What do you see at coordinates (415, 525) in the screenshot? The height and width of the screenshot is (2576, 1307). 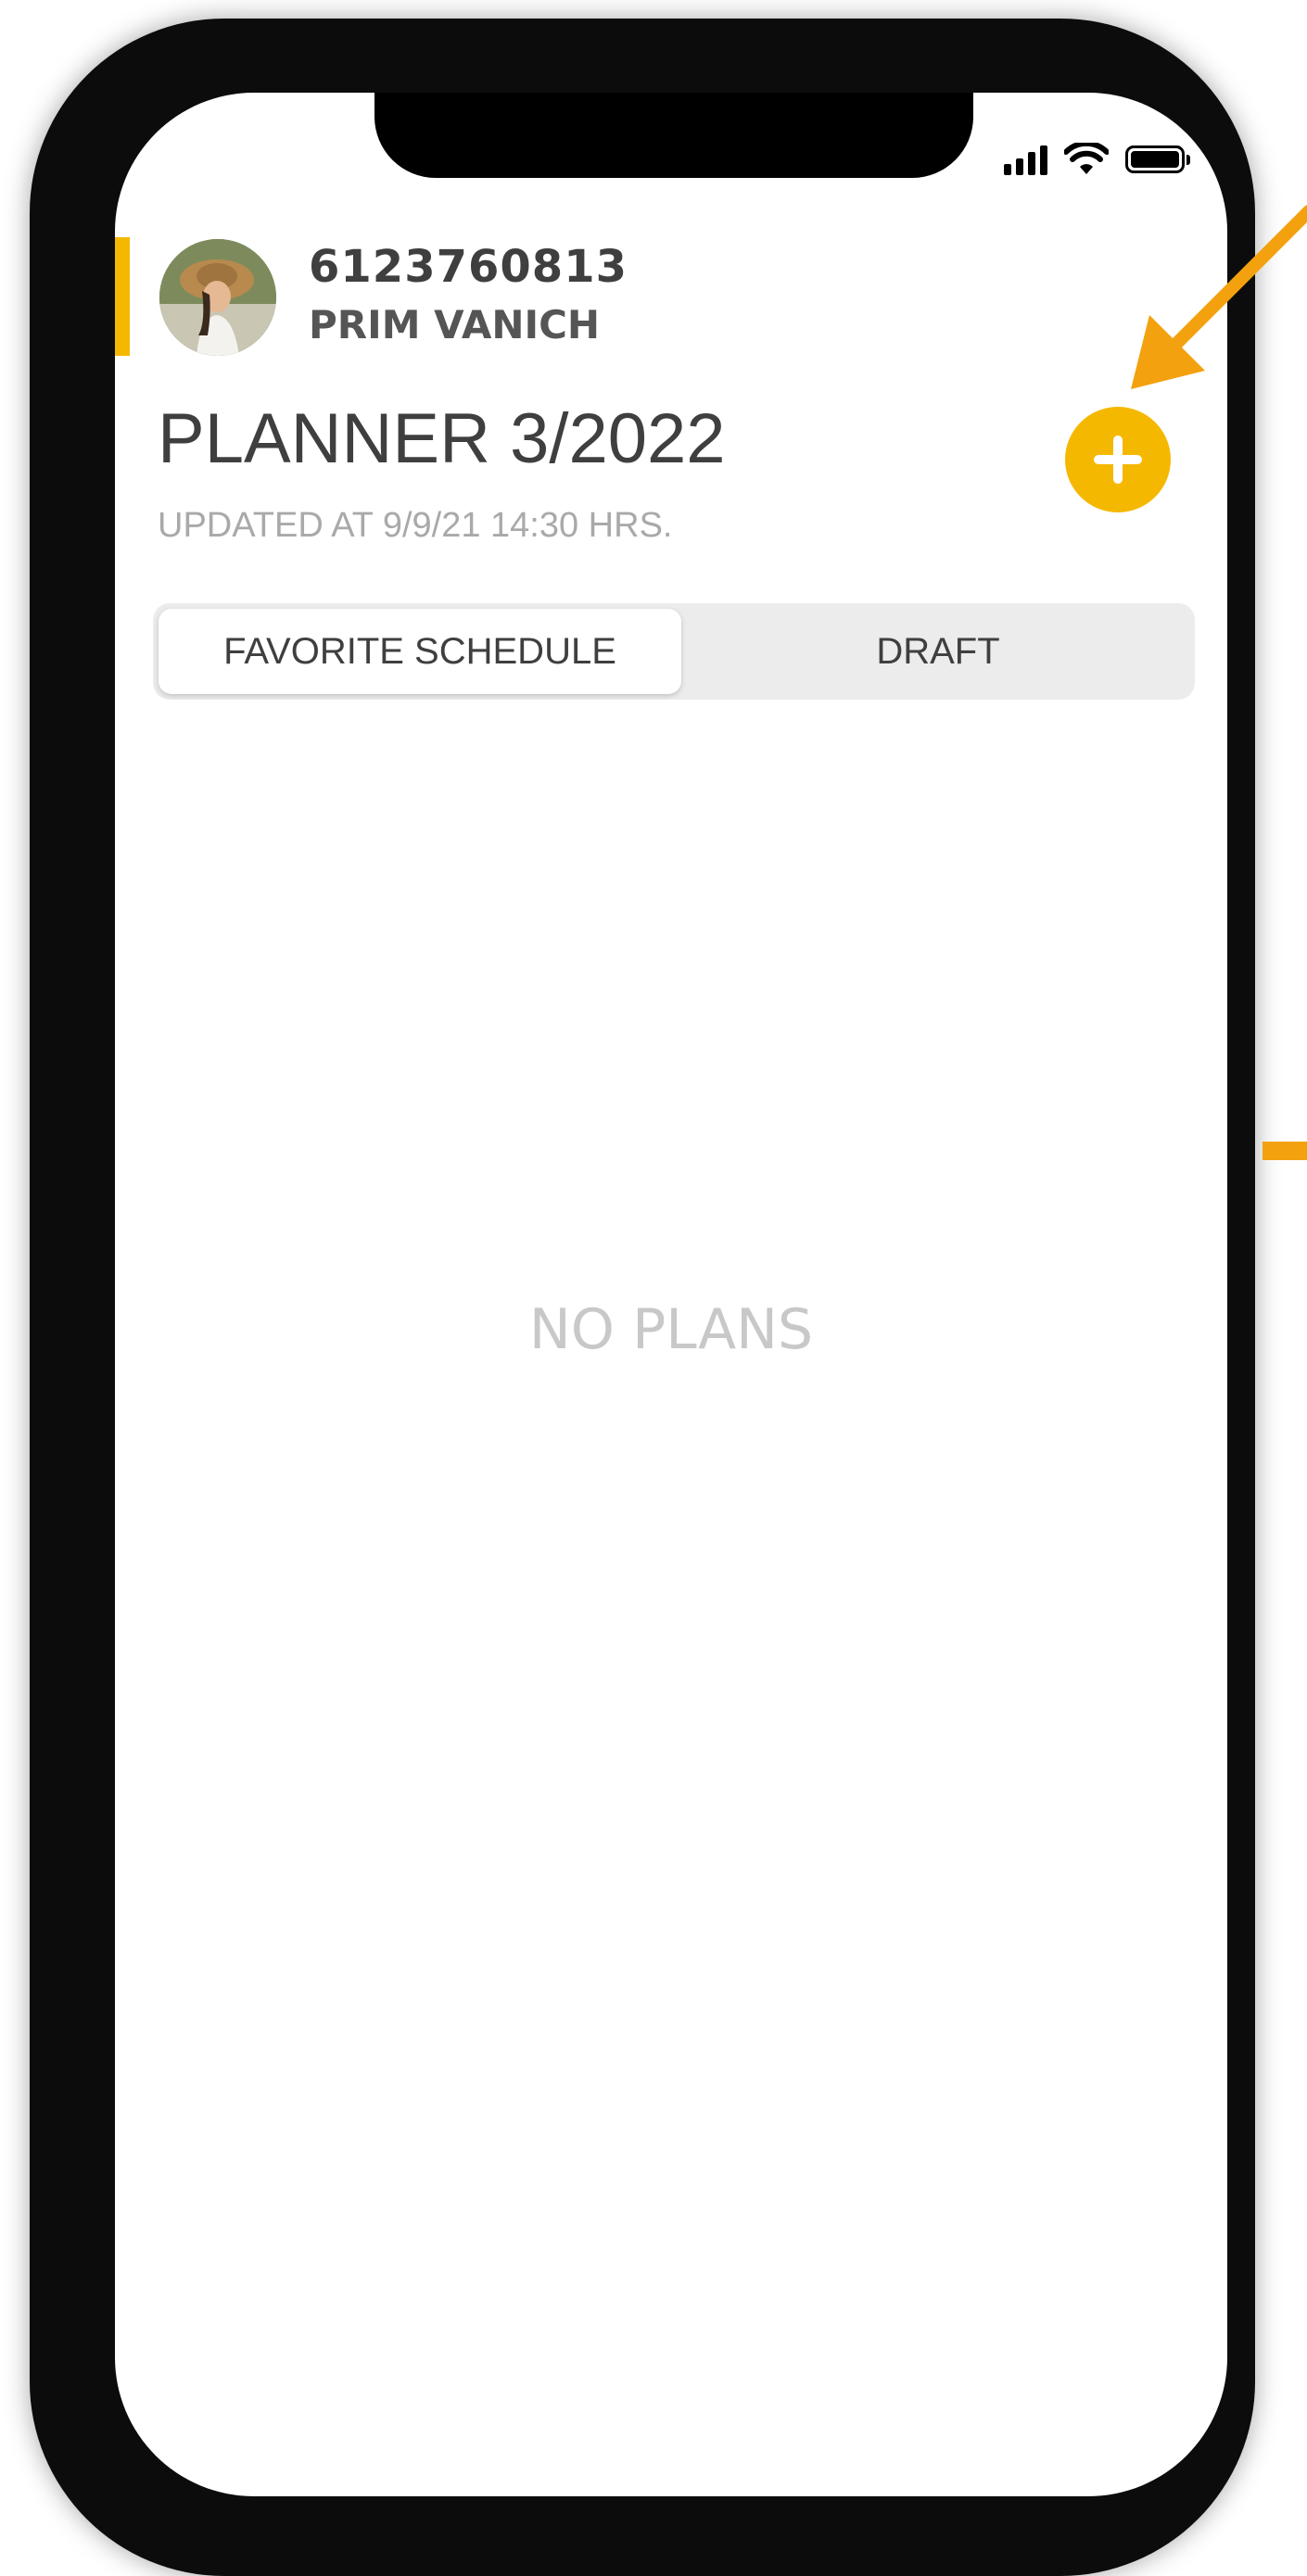 I see `updated-timestamp: UPDATED AT 9/9/21 14:30 HRS.` at bounding box center [415, 525].